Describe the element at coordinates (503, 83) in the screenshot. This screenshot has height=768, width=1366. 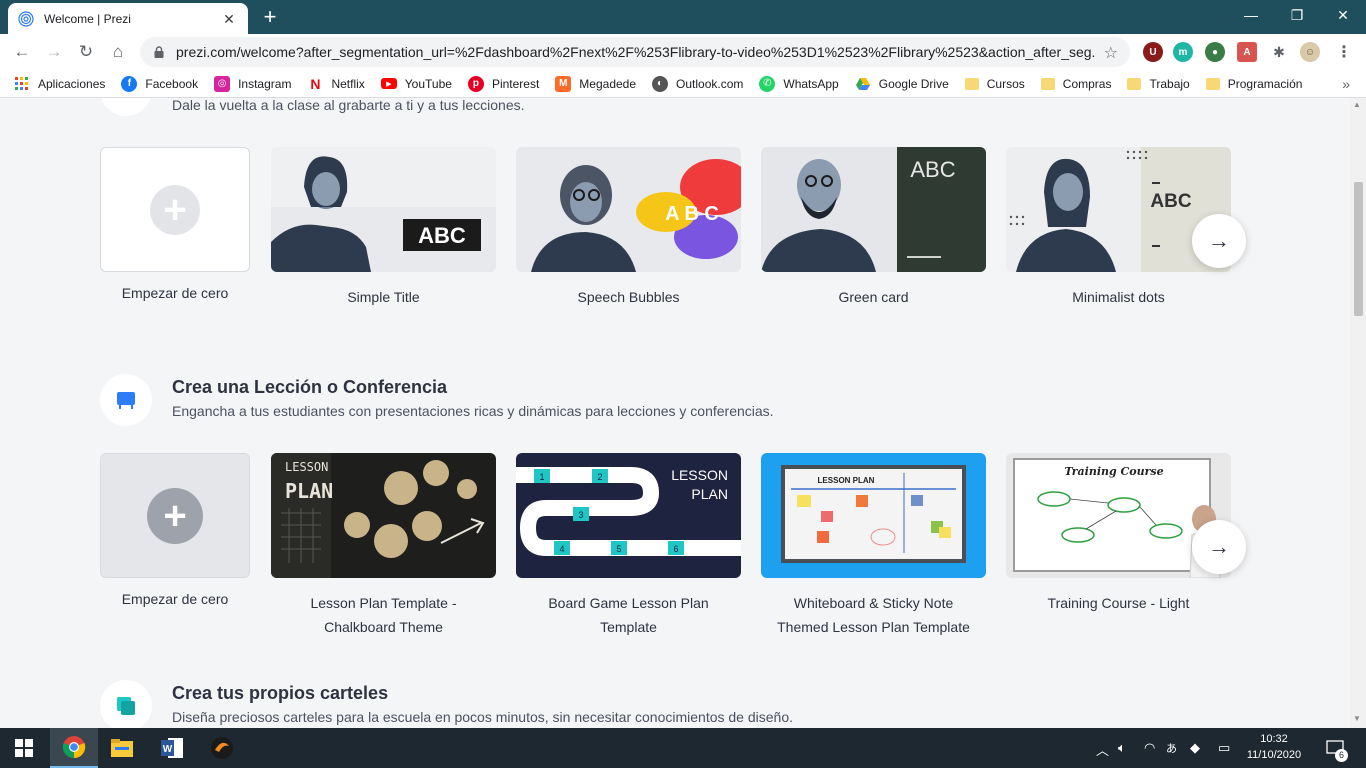
I see `bookmark-pinterest: p Pinterest` at that location.